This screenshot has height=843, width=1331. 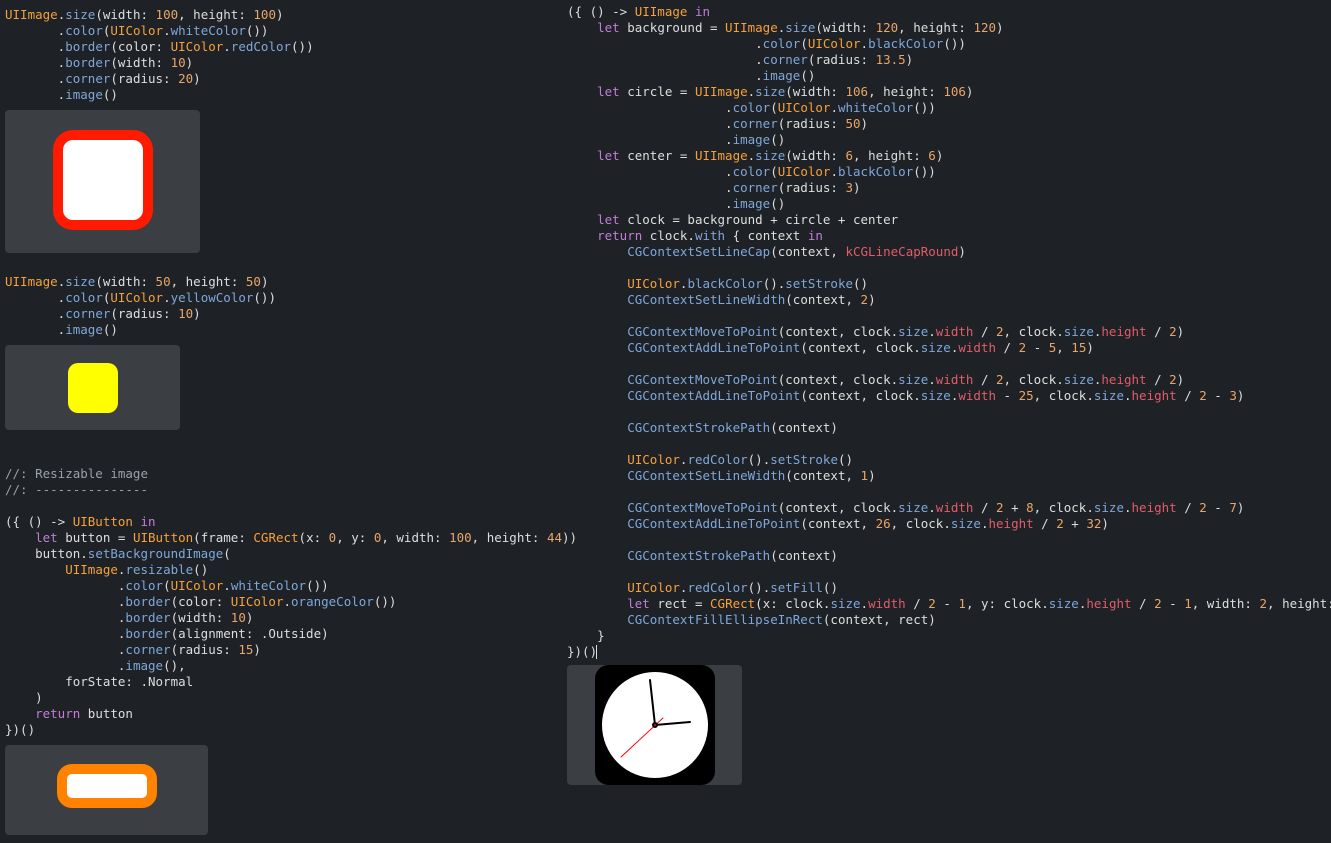 I want to click on code-token: corner, so click(x=785, y=59).